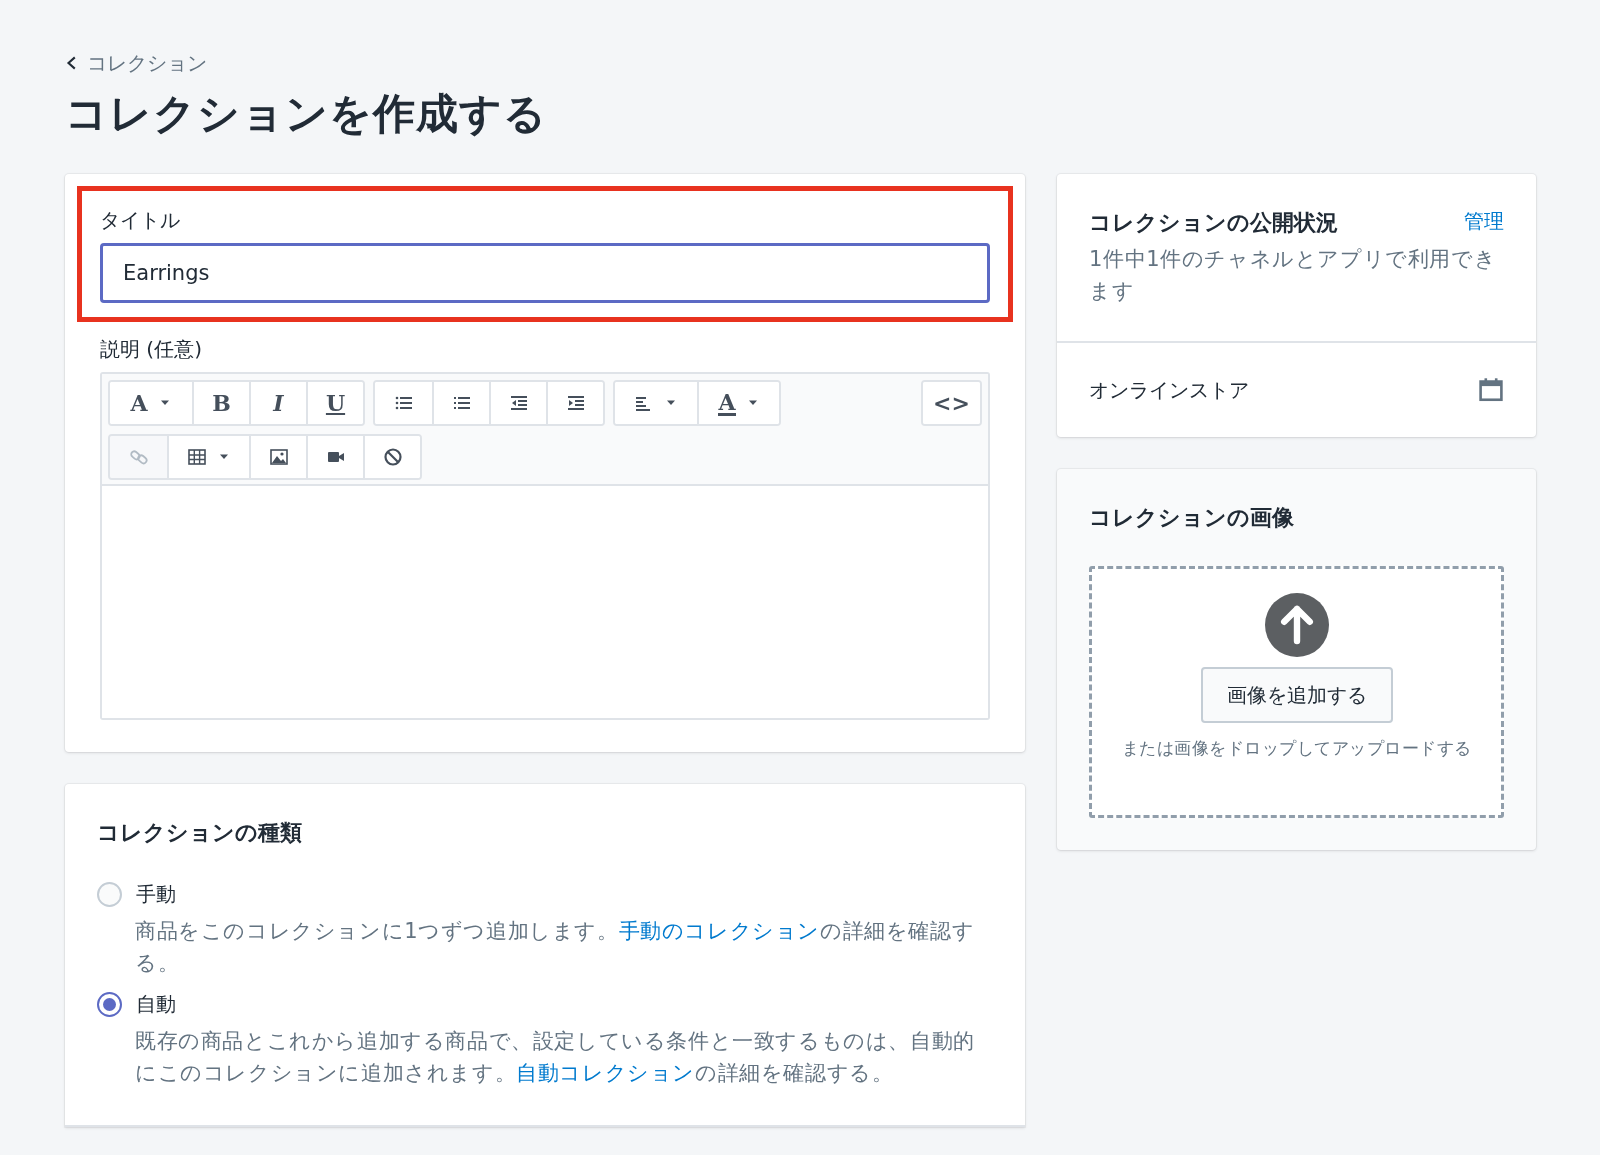 The height and width of the screenshot is (1155, 1600). I want to click on add-image-button: 画像を追加する, so click(1296, 695).